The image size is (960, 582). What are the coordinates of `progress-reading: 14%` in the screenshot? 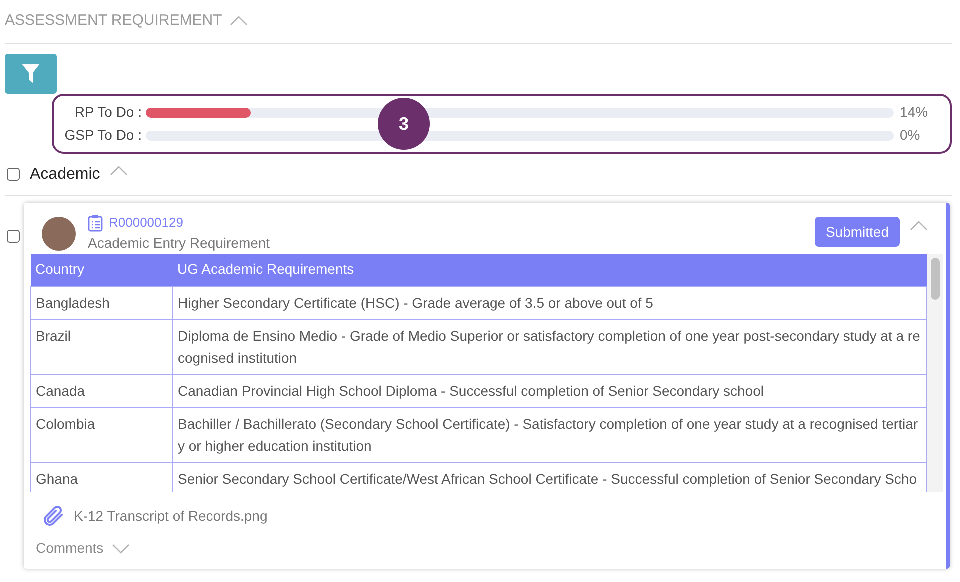 It's located at (915, 112).